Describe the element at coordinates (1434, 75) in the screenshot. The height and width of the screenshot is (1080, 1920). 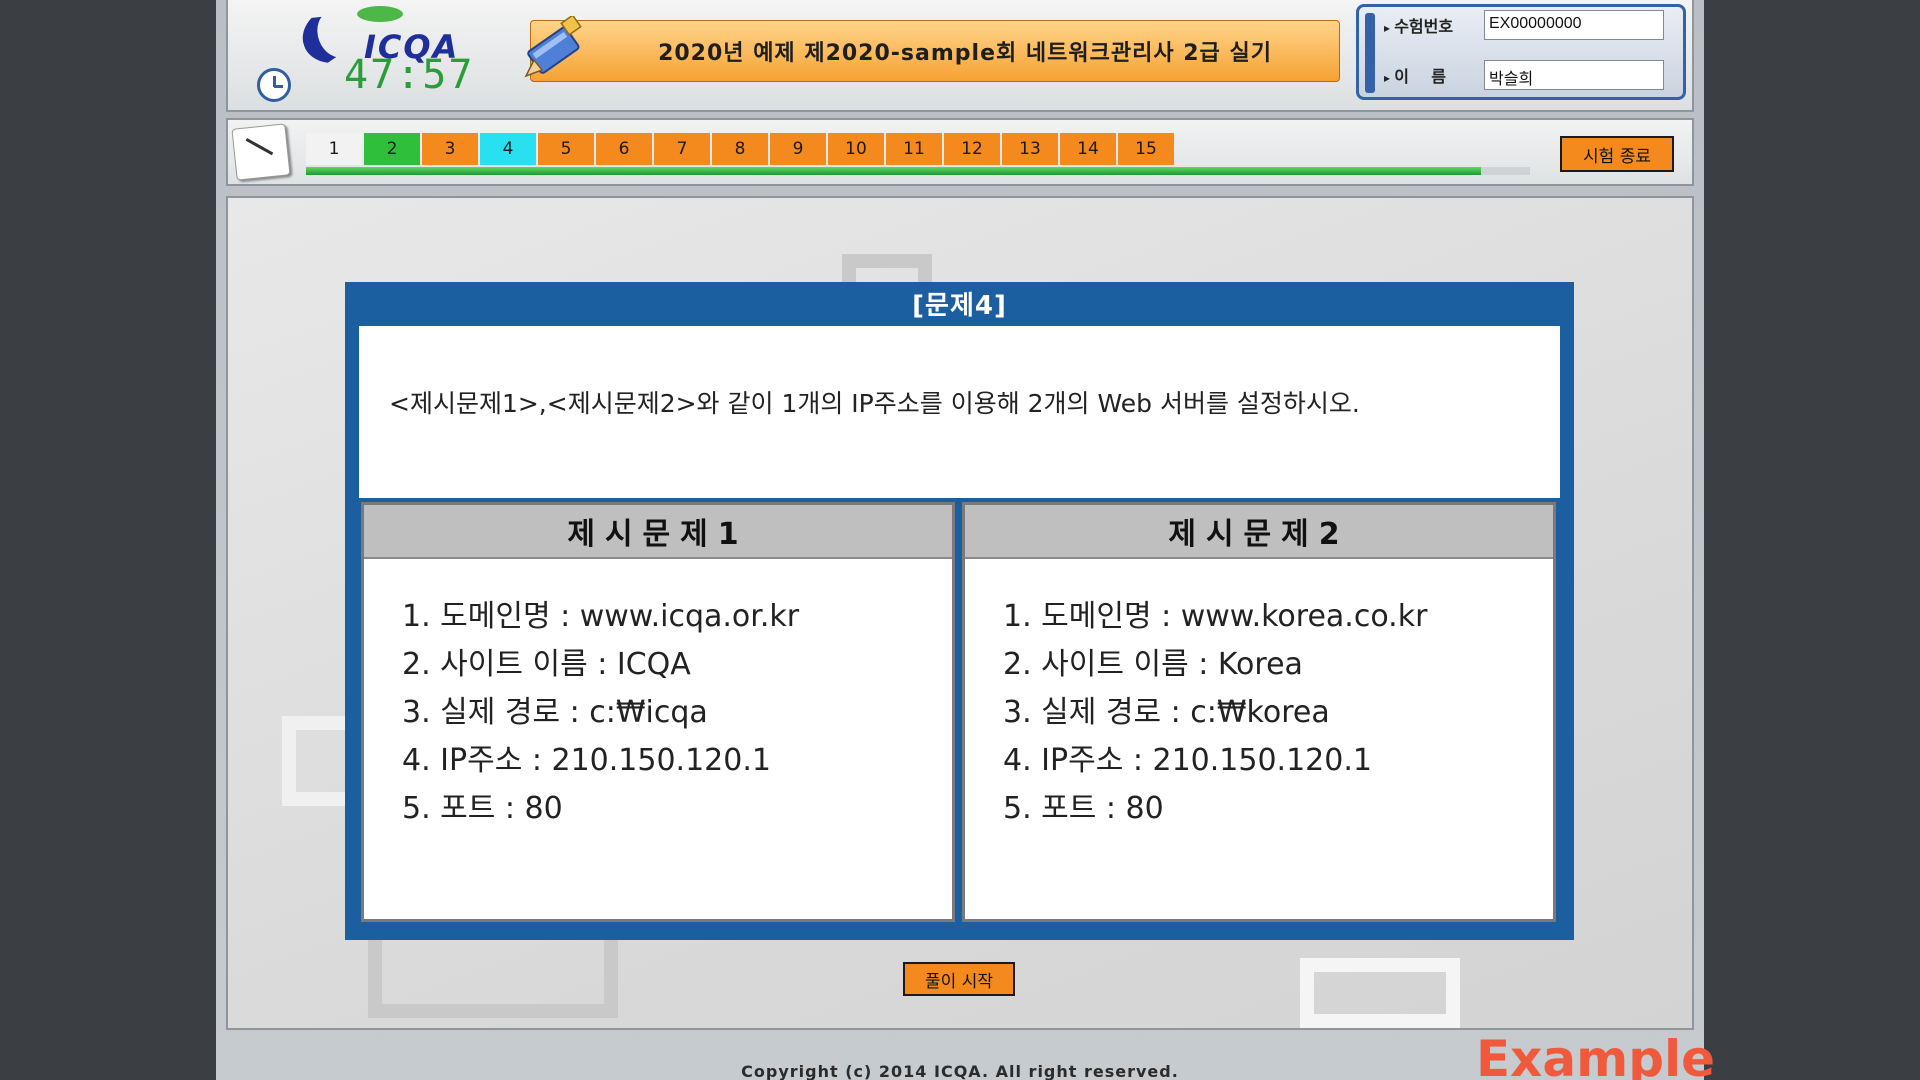
I see `candidate-name-label: 이 름` at that location.